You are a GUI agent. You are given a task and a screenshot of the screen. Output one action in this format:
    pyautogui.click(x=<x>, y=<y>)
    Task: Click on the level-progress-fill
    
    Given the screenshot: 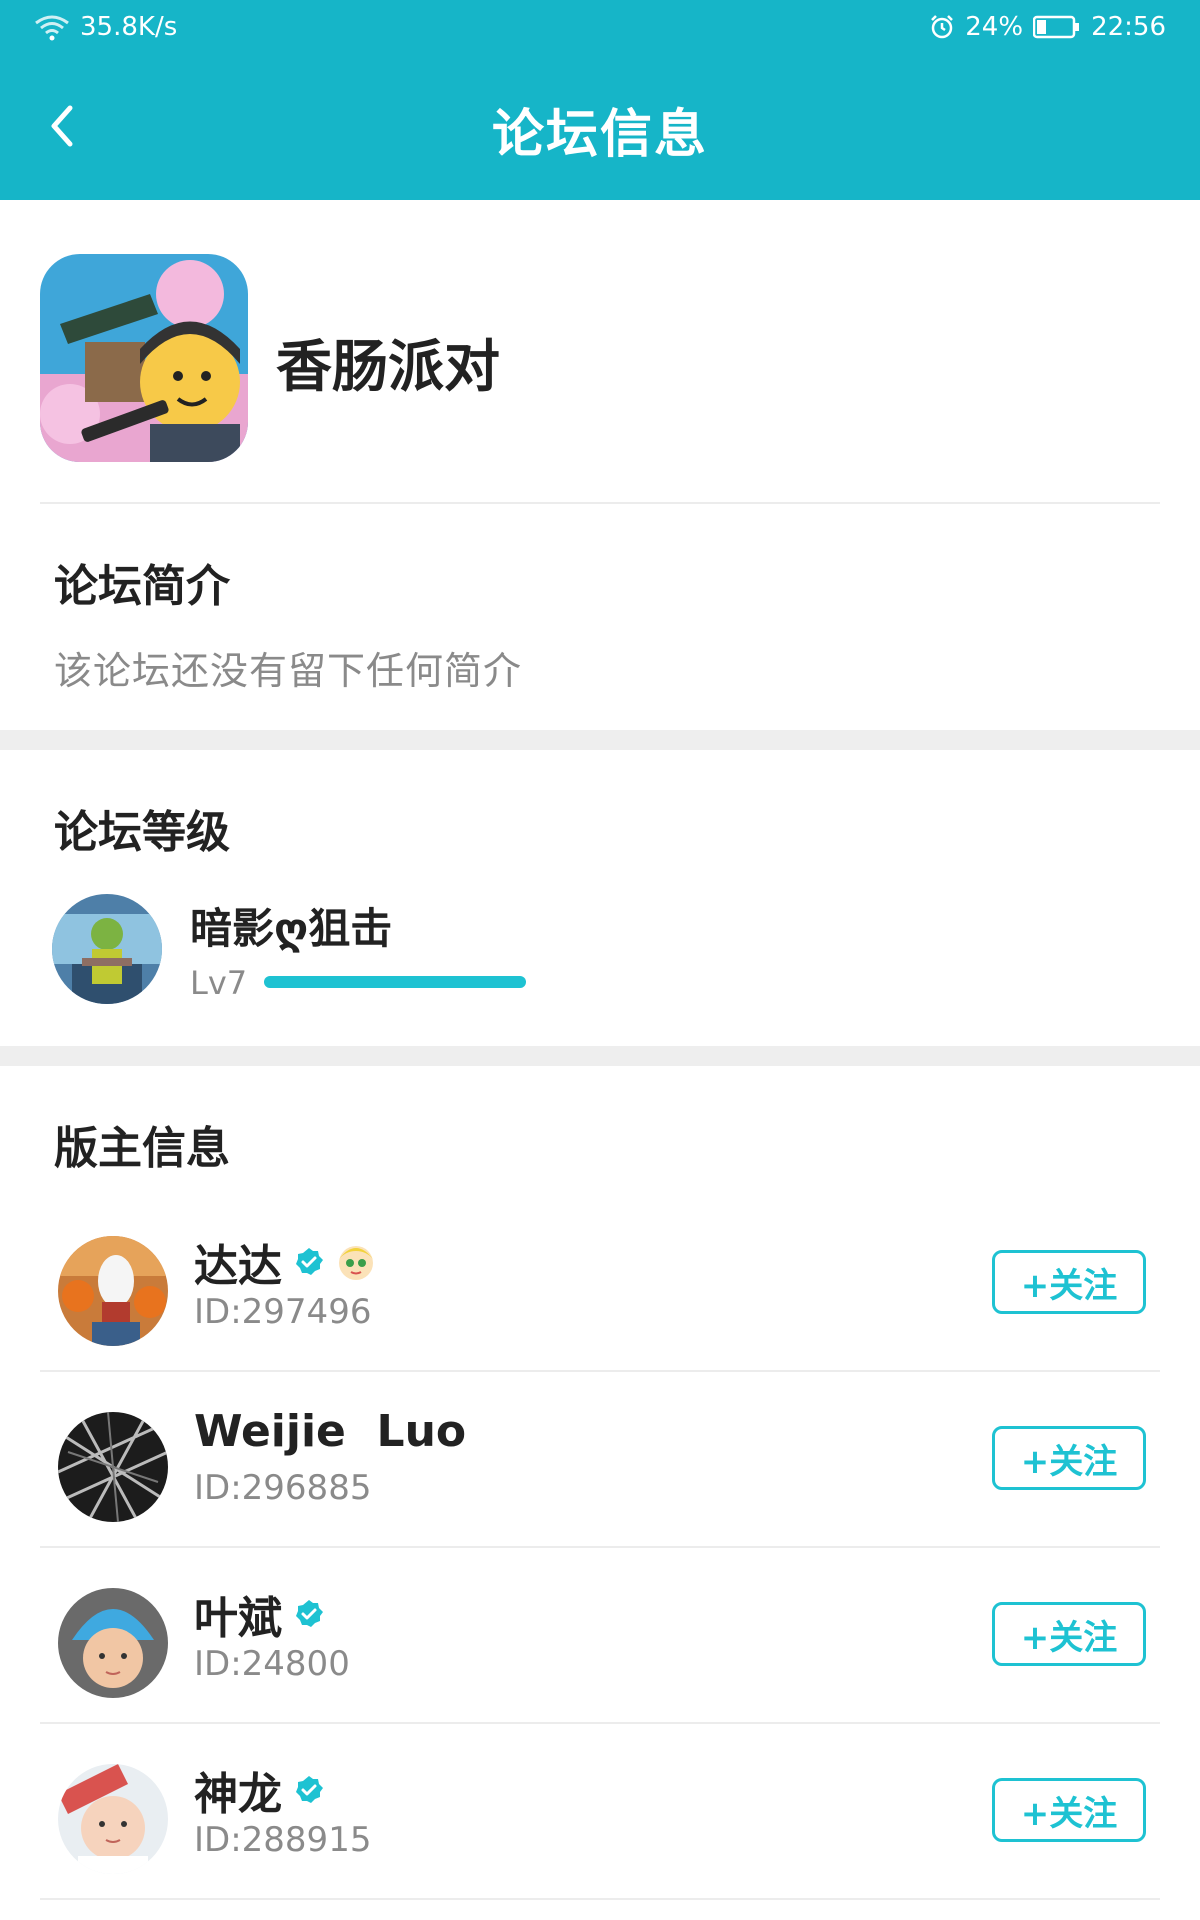 What is the action you would take?
    pyautogui.click(x=395, y=982)
    